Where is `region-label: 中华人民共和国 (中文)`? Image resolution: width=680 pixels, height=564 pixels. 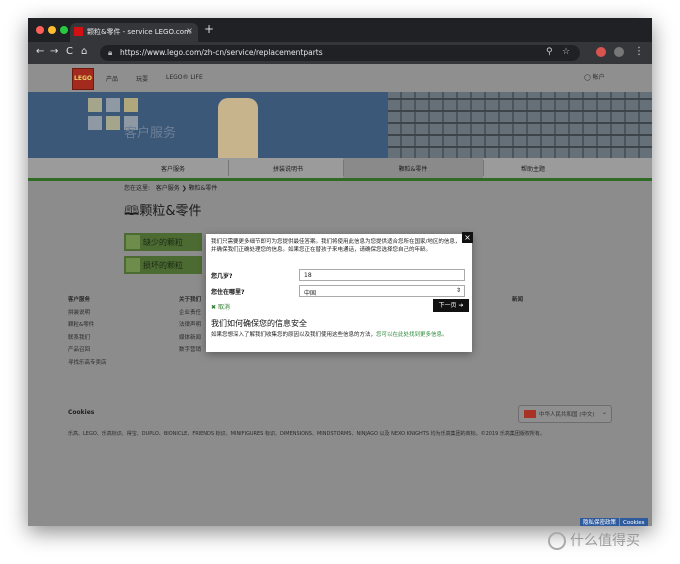 region-label: 中华人民共和国 (中文) is located at coordinates (567, 415).